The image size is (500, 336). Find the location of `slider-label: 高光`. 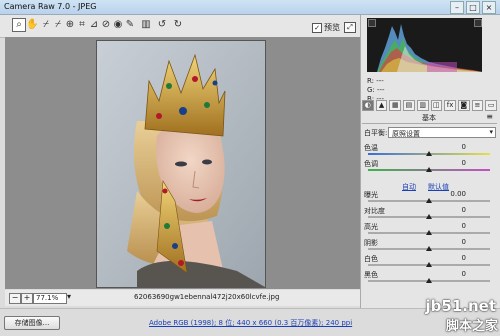

slider-label: 高光 is located at coordinates (371, 227).